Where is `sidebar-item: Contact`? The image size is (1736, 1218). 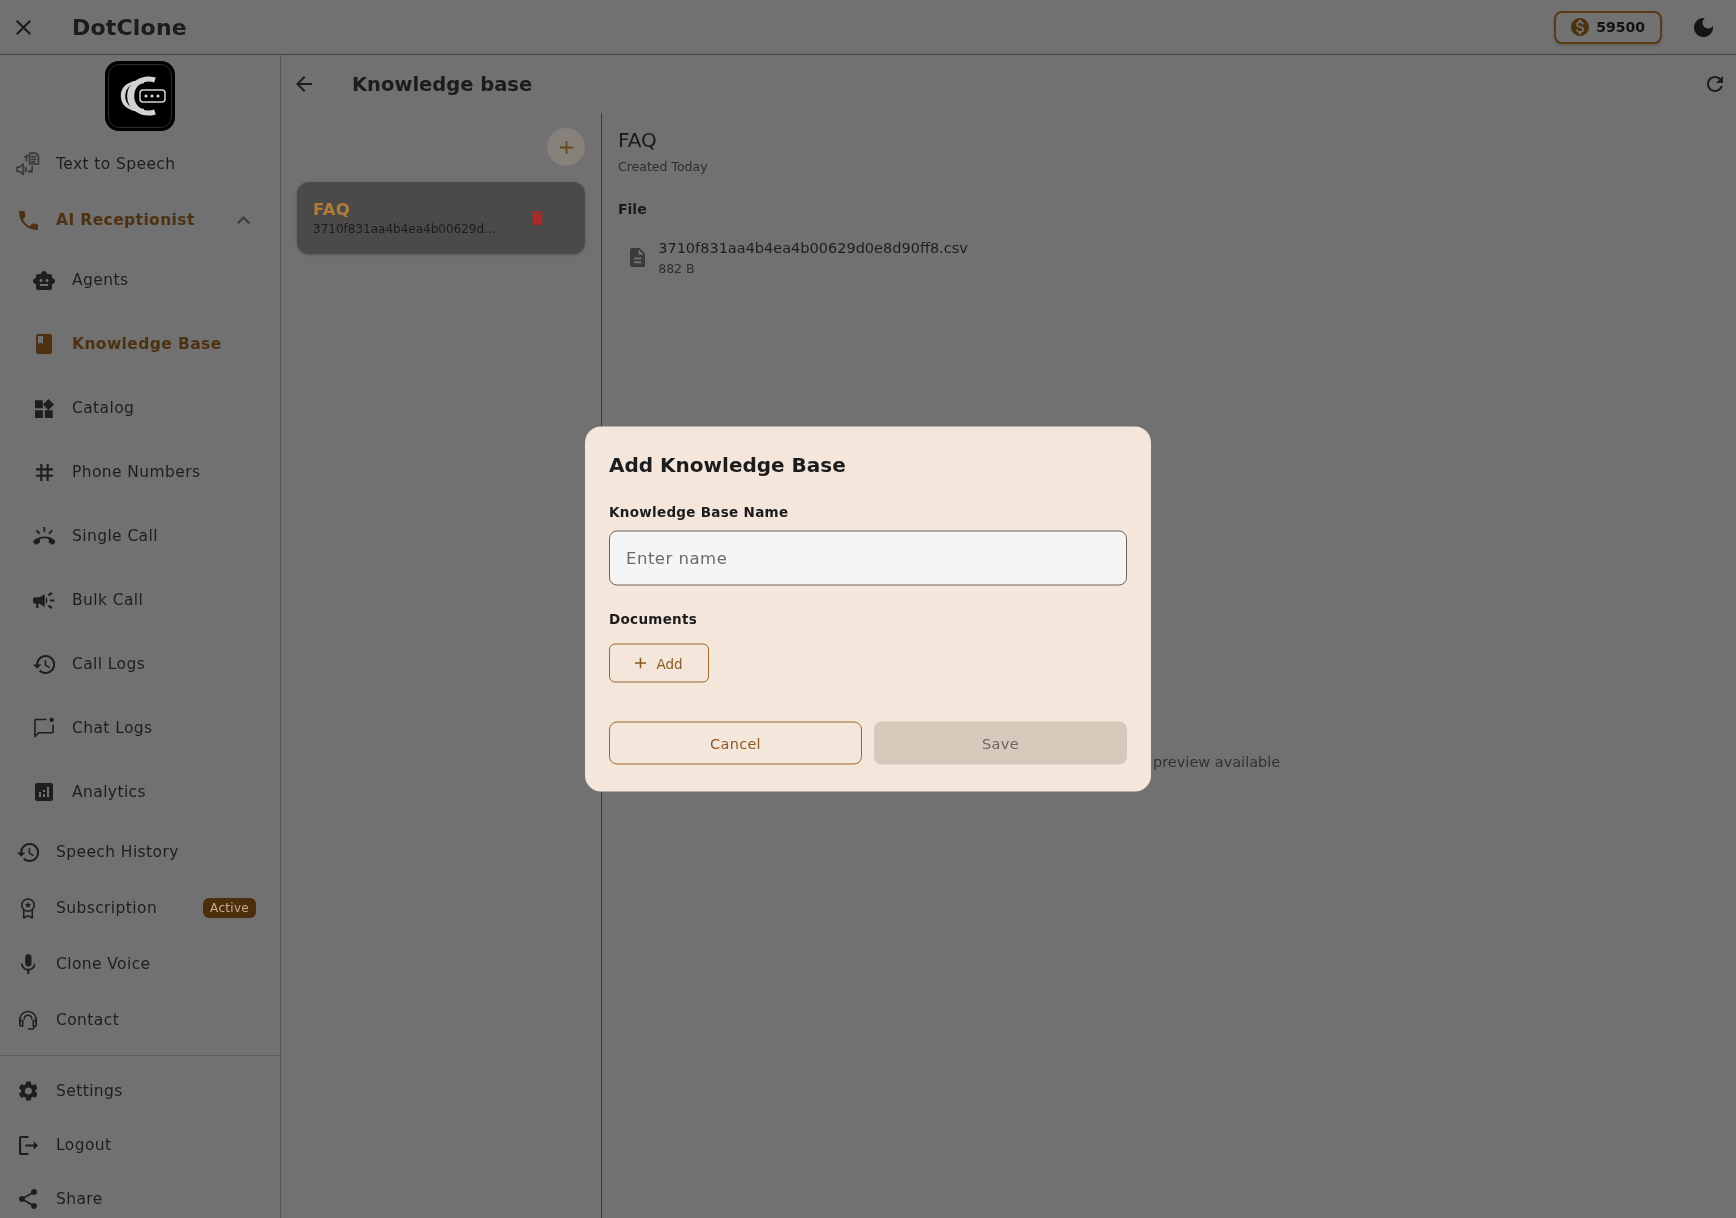
sidebar-item: Contact is located at coordinates (140, 1020).